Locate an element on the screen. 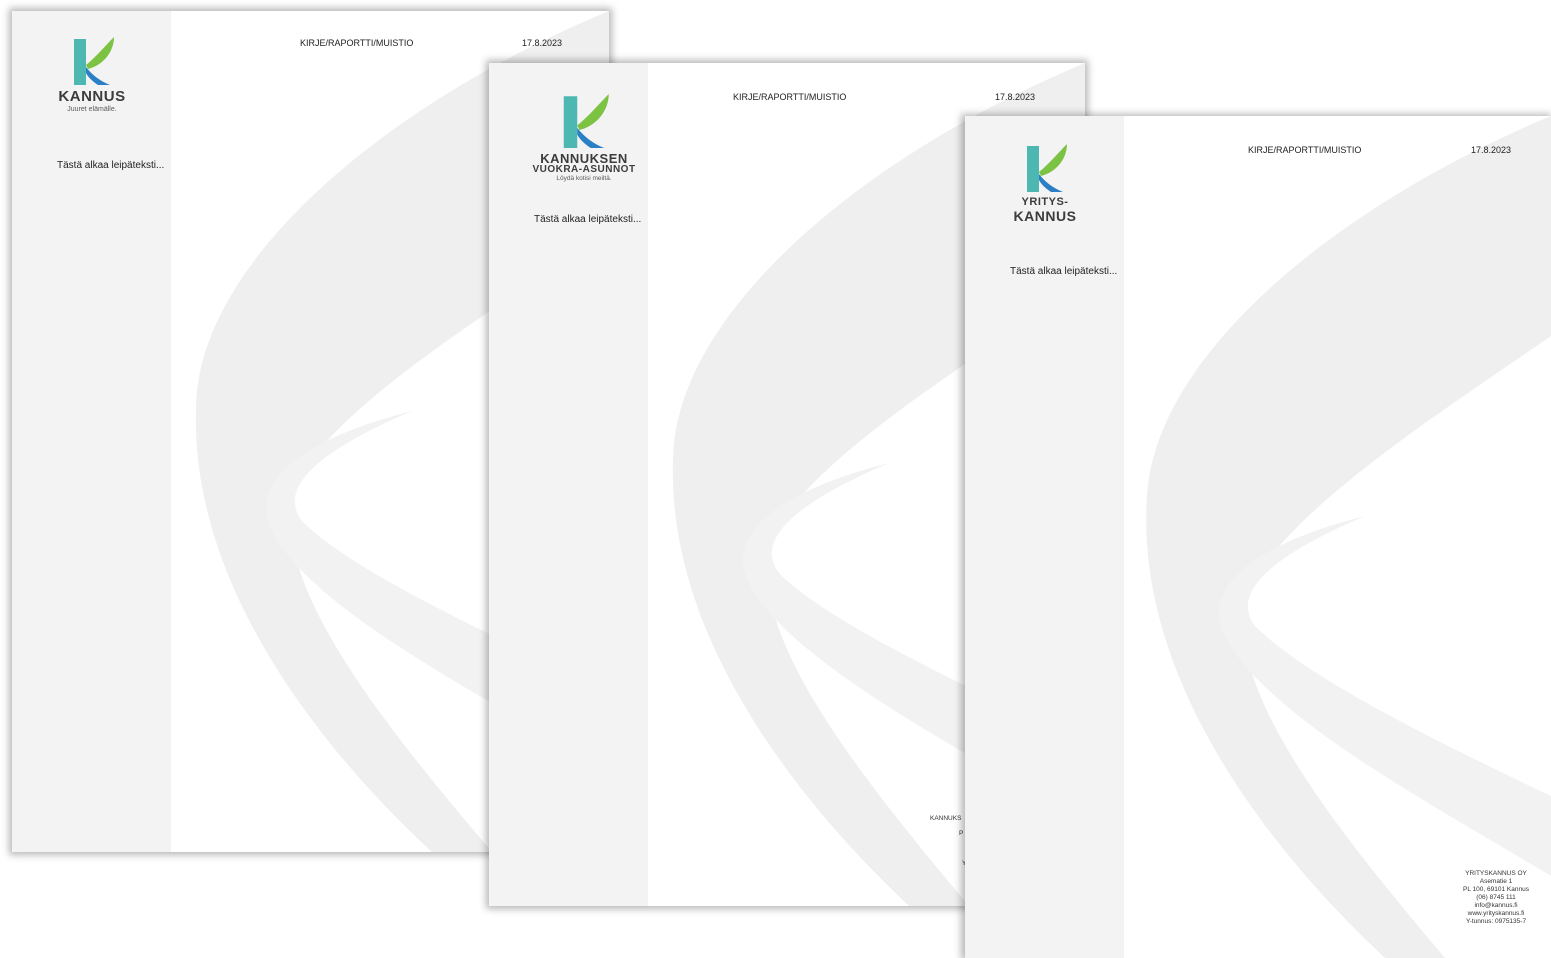  footer-address: Asematie 1 is located at coordinates (1496, 881).